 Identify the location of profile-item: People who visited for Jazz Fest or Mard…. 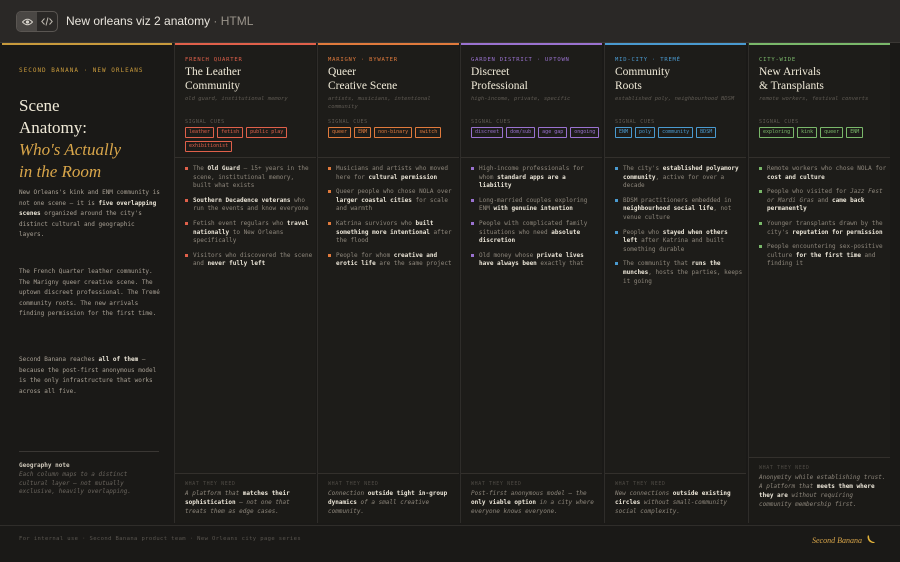
(824, 201).